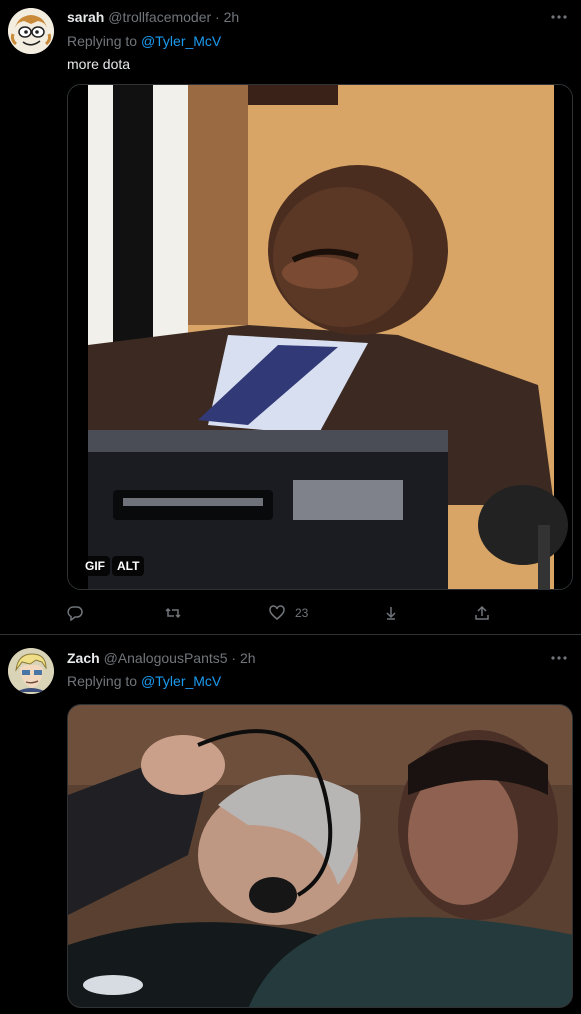 The width and height of the screenshot is (581, 1014). What do you see at coordinates (83, 658) in the screenshot?
I see `display-name: Zach` at bounding box center [83, 658].